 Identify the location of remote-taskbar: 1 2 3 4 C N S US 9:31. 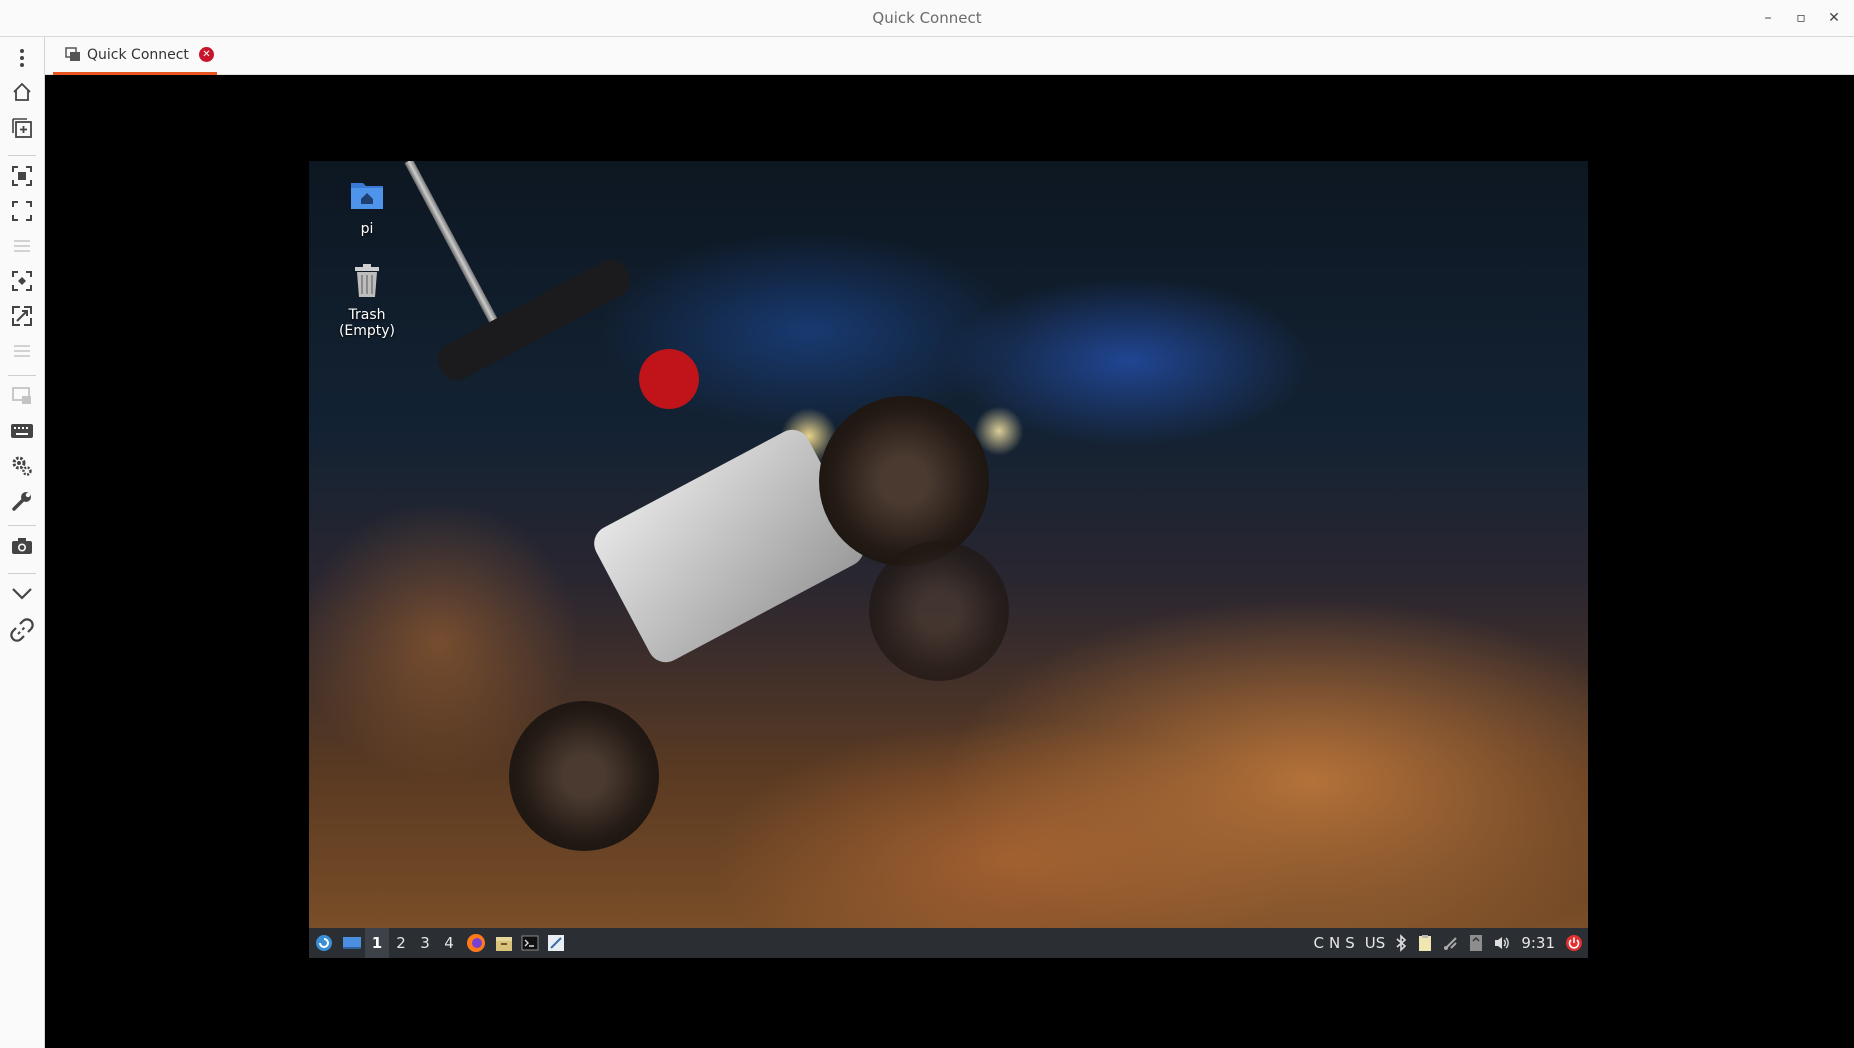
(948, 943).